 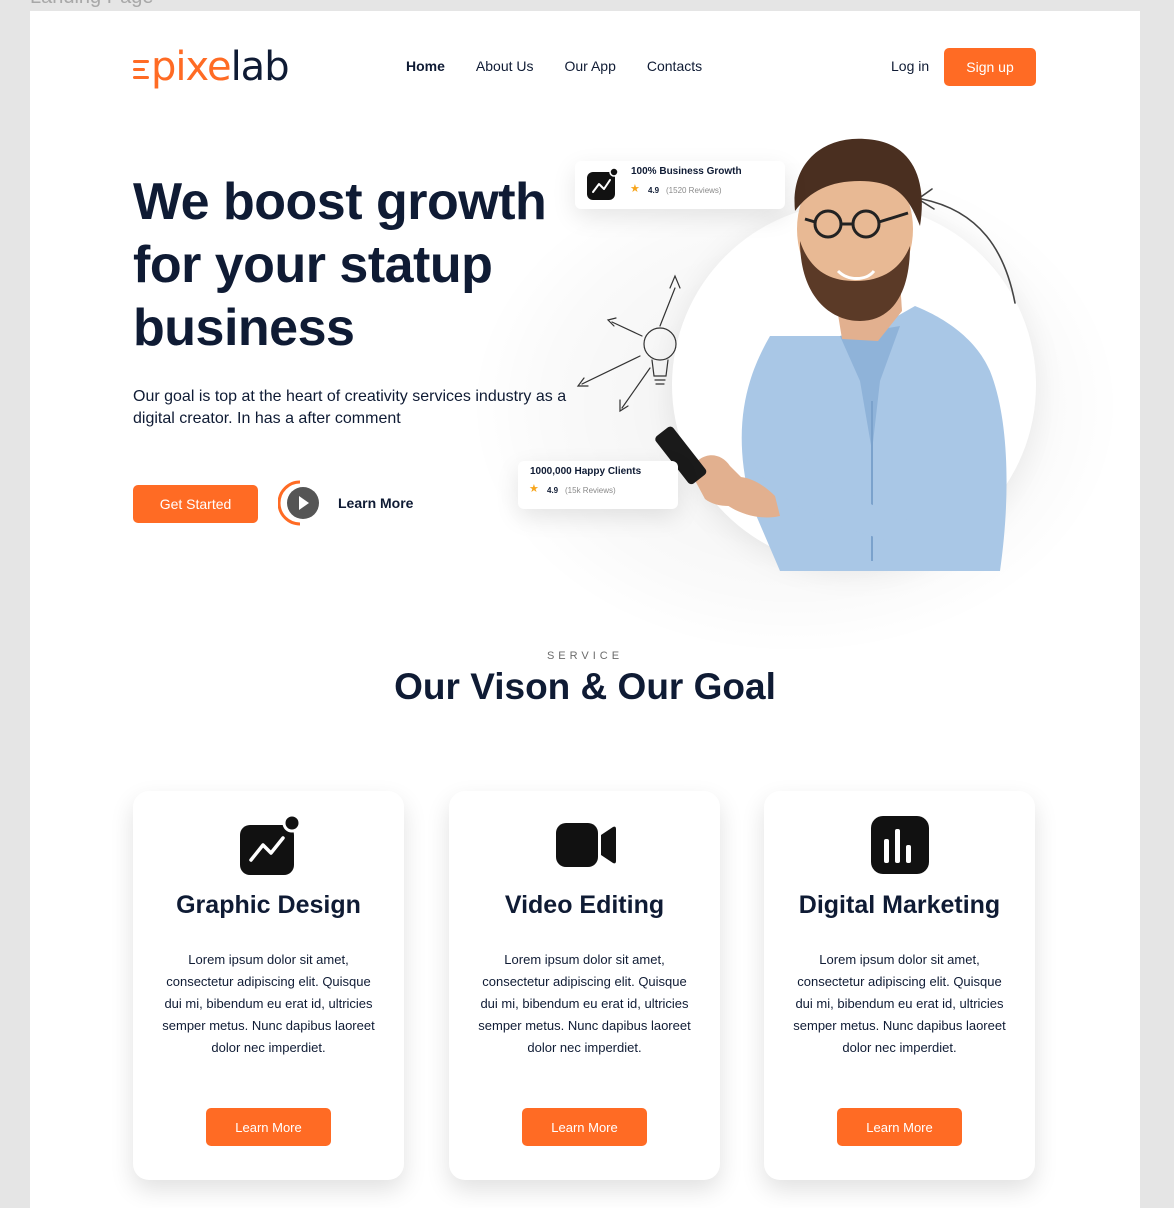 I want to click on stat-card-title: 1000,000 Happy Clients, so click(x=586, y=471).